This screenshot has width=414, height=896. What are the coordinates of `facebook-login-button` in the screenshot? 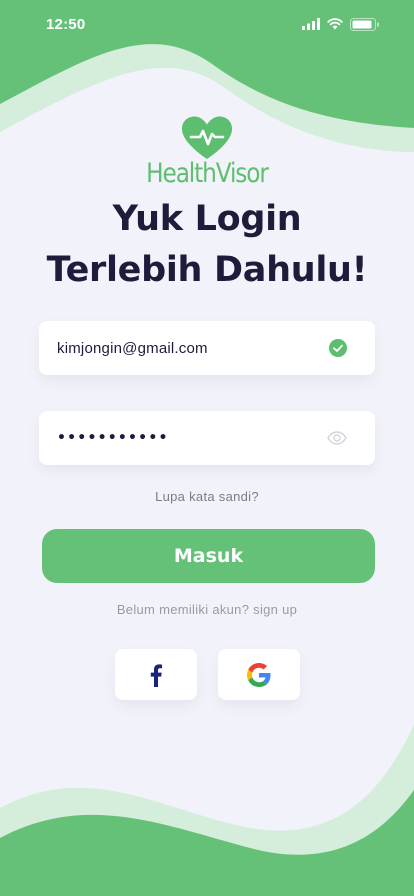 It's located at (156, 674).